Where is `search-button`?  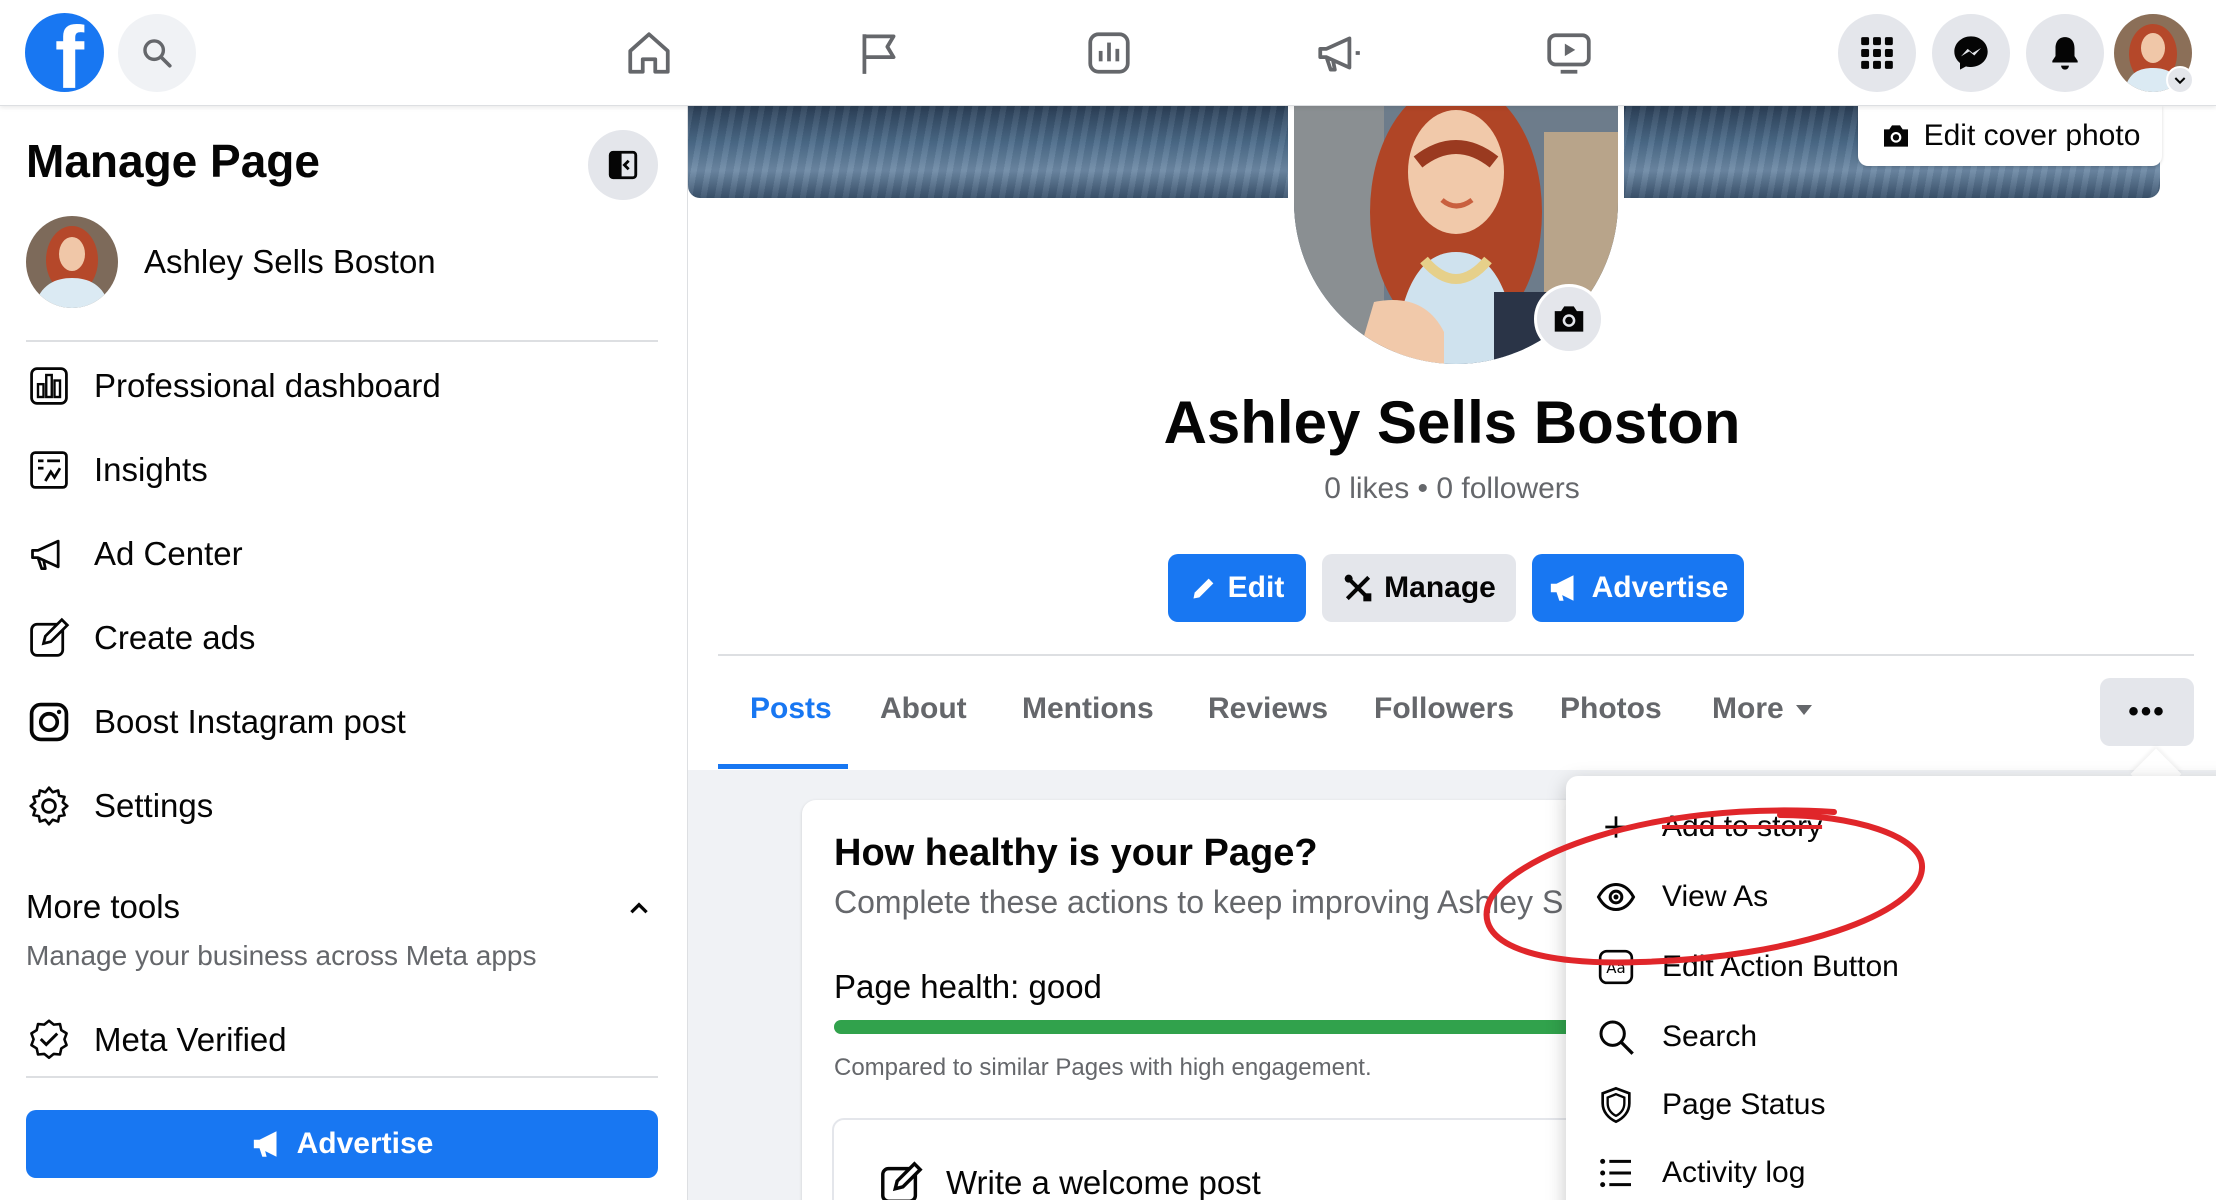 search-button is located at coordinates (157, 53).